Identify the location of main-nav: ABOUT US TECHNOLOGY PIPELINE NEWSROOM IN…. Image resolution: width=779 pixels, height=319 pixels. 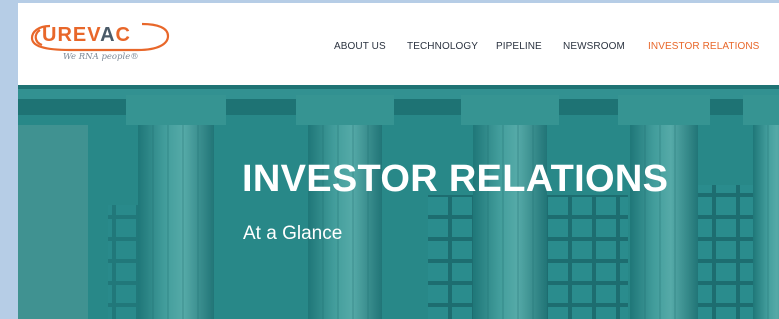
(398, 48).